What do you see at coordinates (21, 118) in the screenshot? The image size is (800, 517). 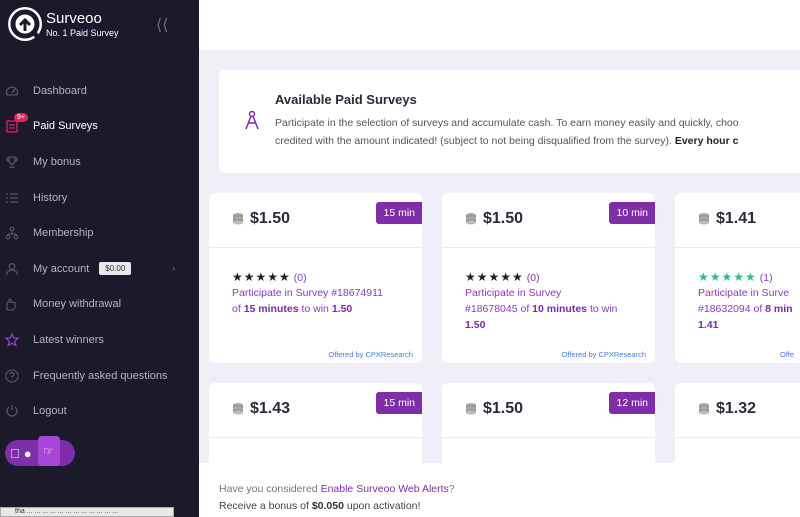 I see `survey-count-badge: 9+` at bounding box center [21, 118].